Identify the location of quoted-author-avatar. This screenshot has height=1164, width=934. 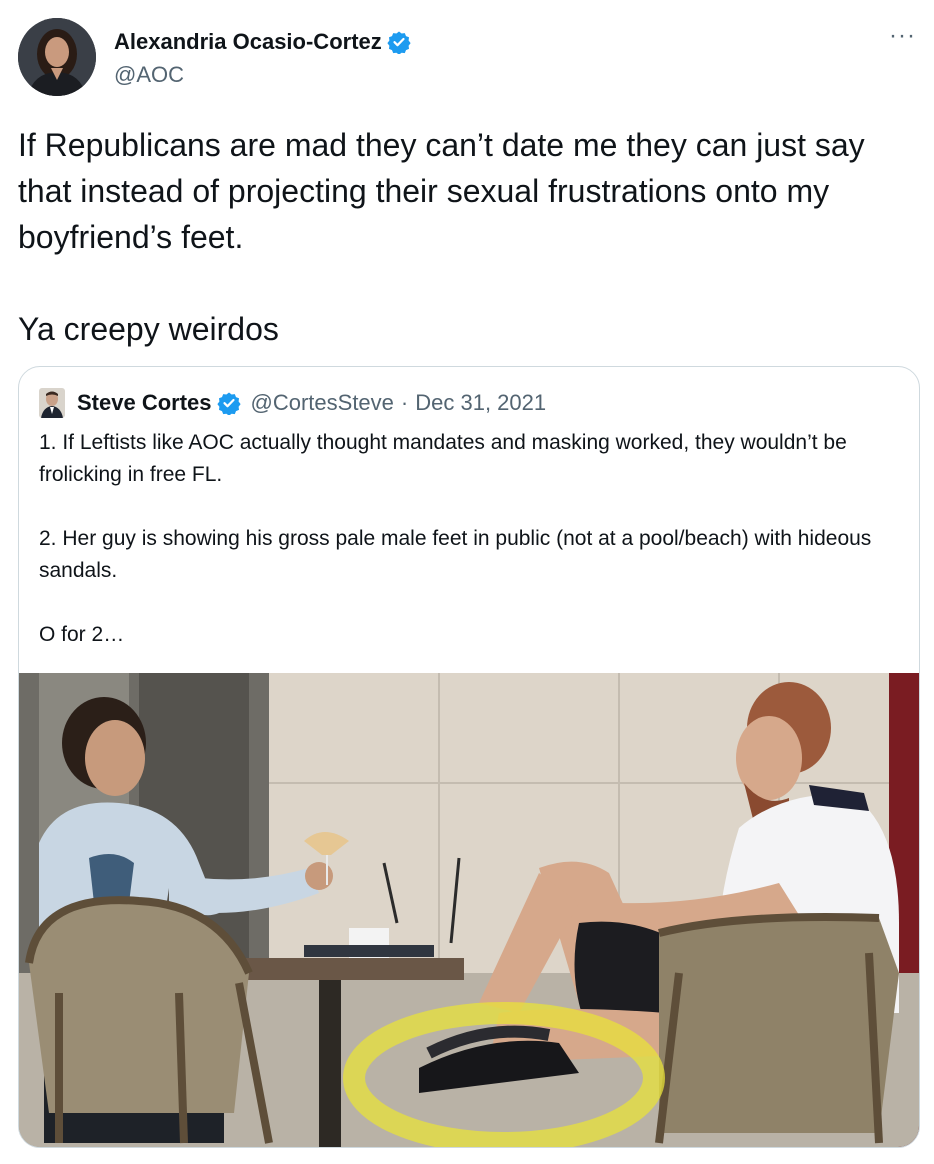
(52, 403).